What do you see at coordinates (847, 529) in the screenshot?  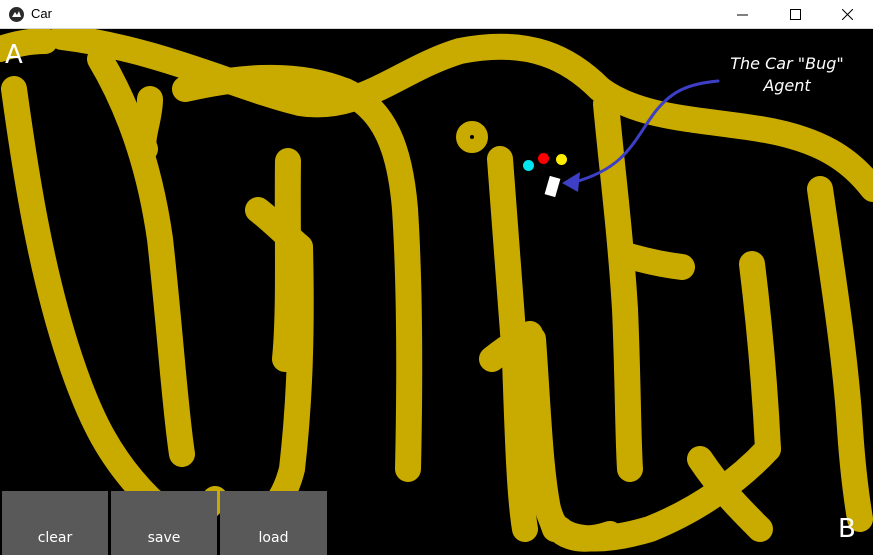 I see `goal-label: B` at bounding box center [847, 529].